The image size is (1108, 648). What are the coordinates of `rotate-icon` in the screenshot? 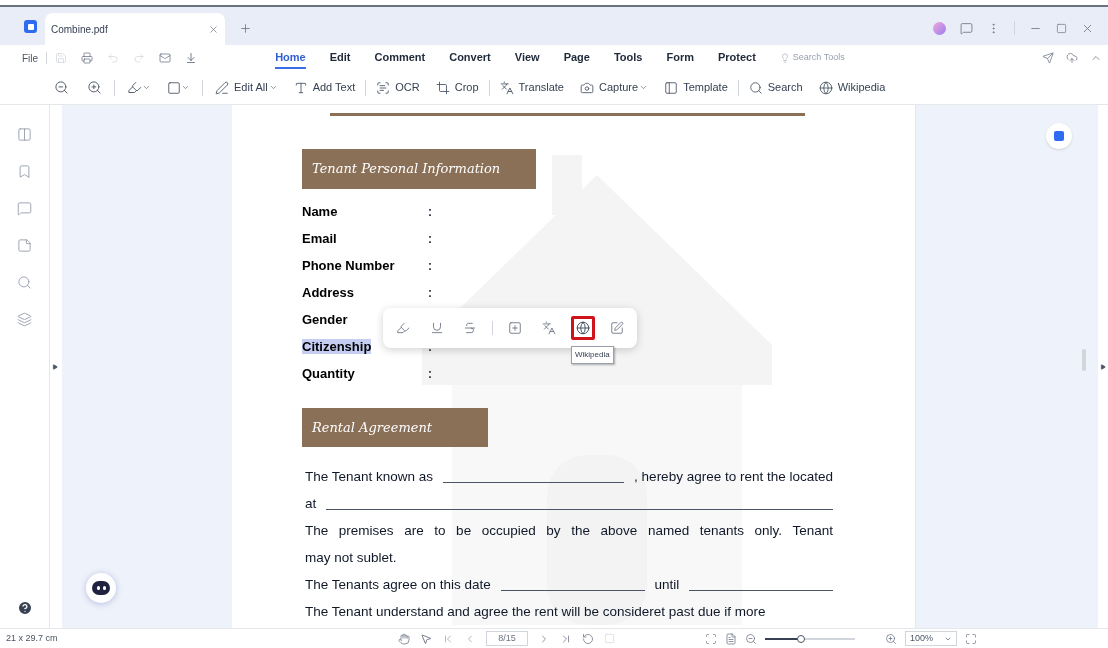 It's located at (588, 638).